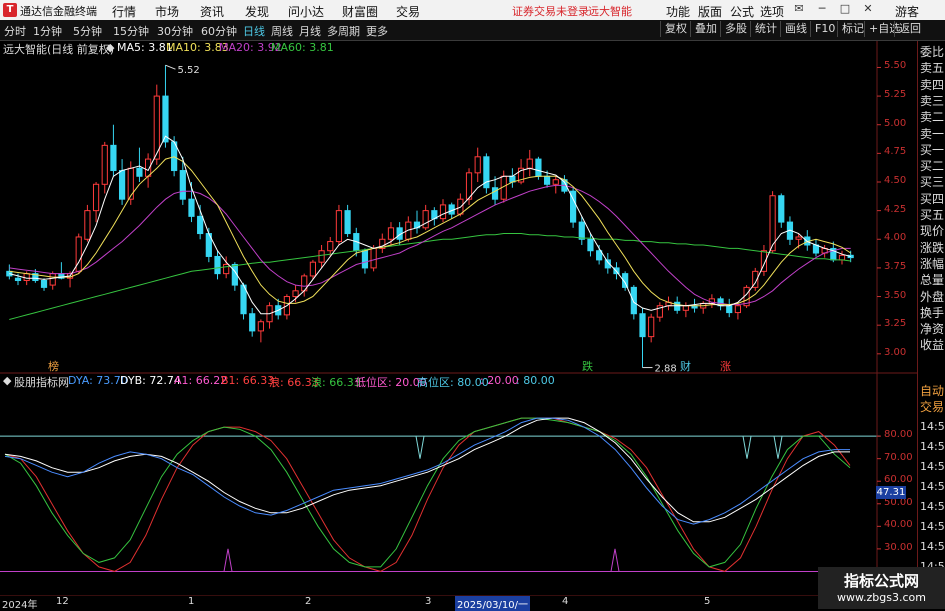 The image size is (945, 611). I want to click on side-panel-item: 收益, so click(932, 345).